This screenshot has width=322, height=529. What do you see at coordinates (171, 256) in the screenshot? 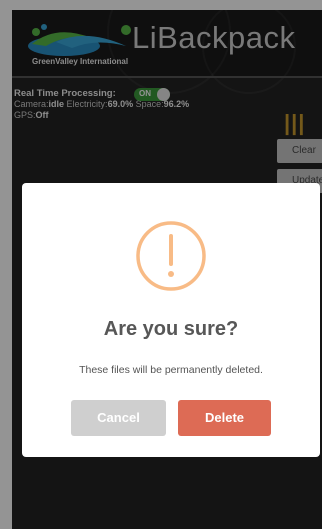
I see `exclamation-circle-icon` at bounding box center [171, 256].